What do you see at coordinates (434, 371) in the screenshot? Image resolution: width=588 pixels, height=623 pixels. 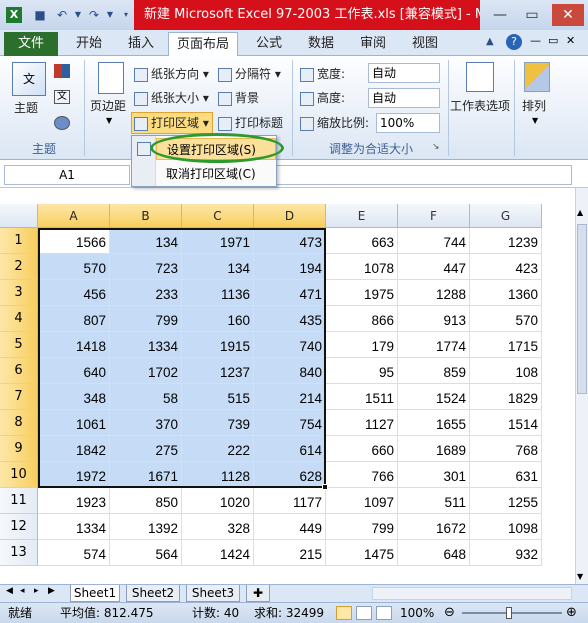 I see `cell: 859` at bounding box center [434, 371].